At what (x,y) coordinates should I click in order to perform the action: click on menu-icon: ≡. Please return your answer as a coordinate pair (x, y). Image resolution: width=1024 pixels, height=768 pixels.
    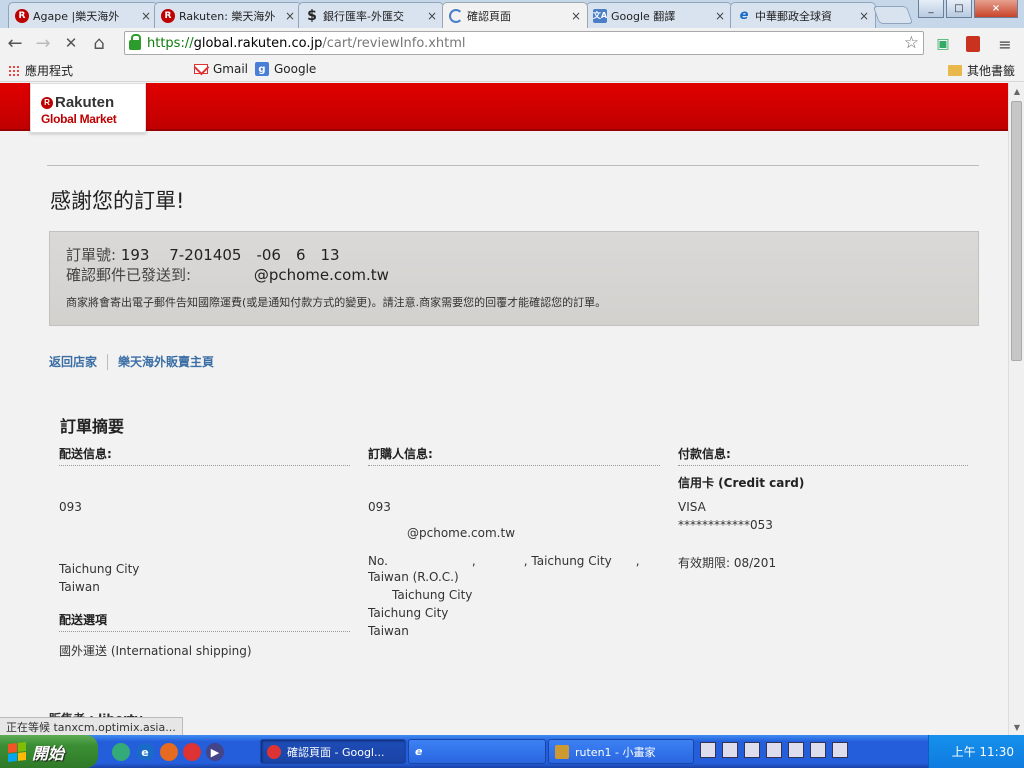
    Looking at the image, I should click on (1005, 44).